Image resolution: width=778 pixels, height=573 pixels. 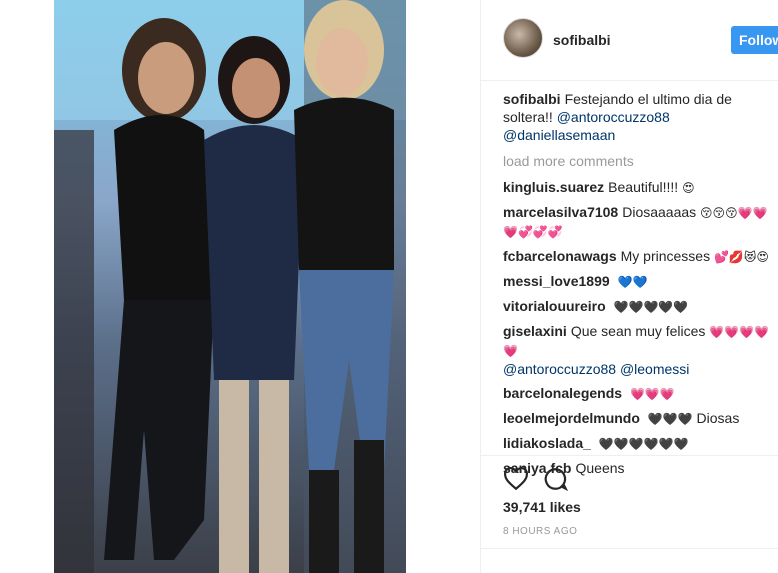 I want to click on follow-button: Follow, so click(x=754, y=40).